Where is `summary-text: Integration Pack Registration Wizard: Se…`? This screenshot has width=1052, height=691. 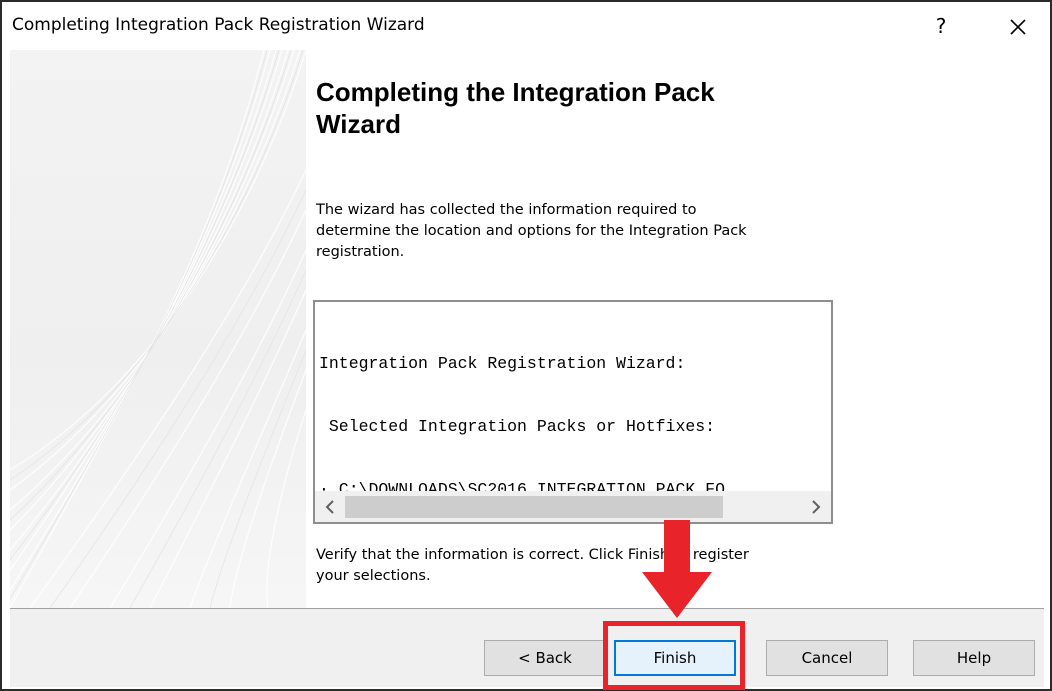
summary-text: Integration Pack Registration Wizard: Se… is located at coordinates (575, 401).